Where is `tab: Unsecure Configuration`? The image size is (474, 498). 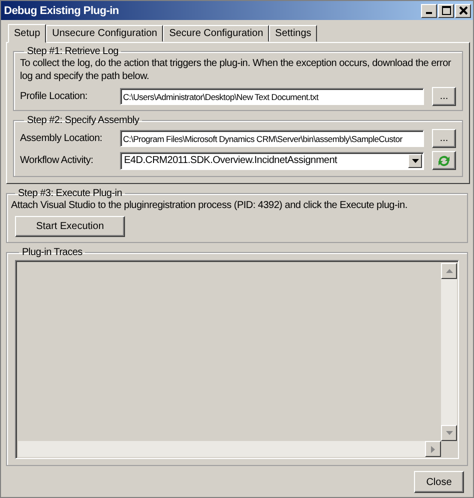
tab: Unsecure Configuration is located at coordinates (105, 33).